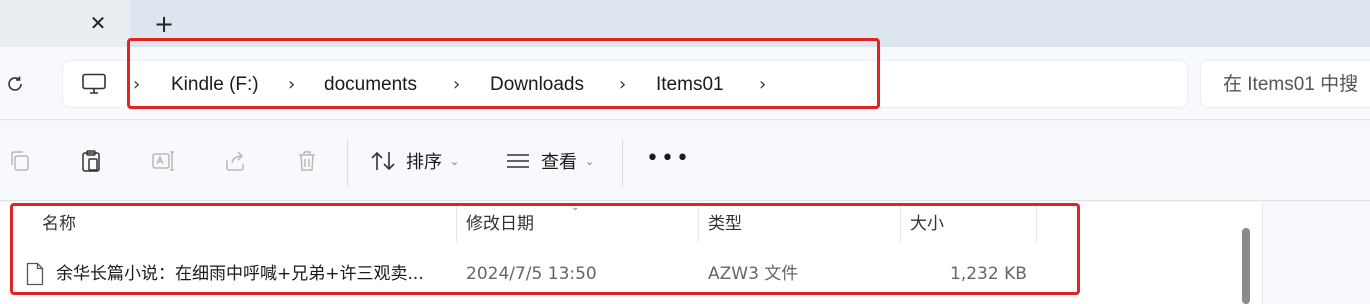  Describe the element at coordinates (1316, 253) in the screenshot. I see `details-pane` at that location.